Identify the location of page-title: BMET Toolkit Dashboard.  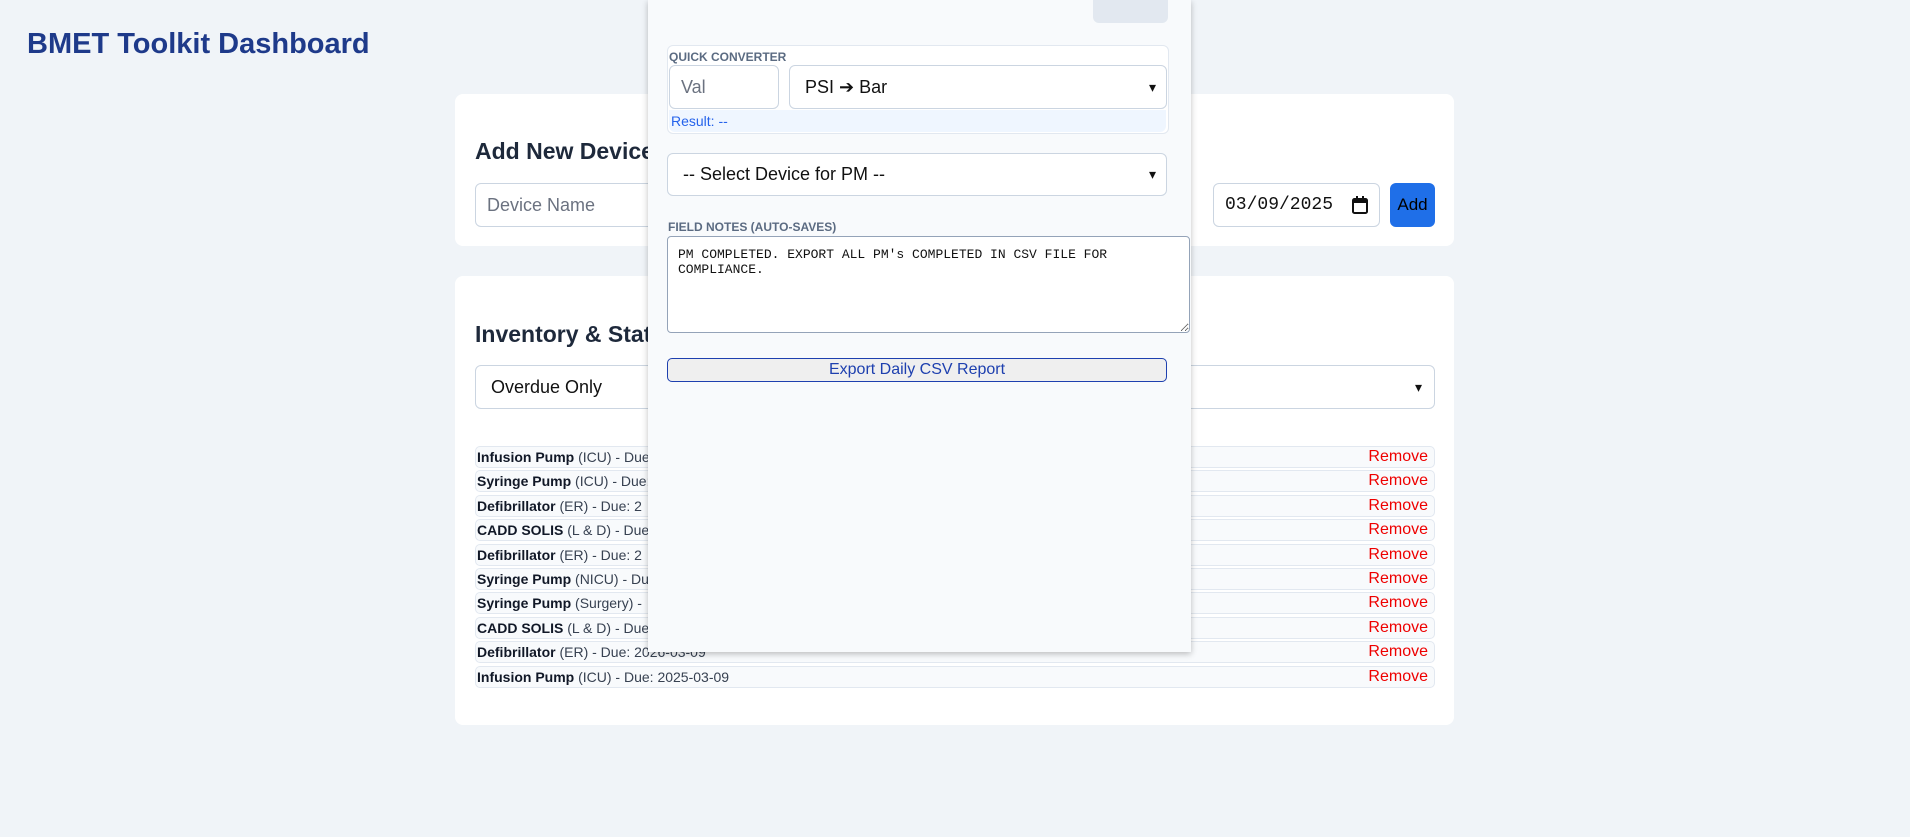
(198, 44).